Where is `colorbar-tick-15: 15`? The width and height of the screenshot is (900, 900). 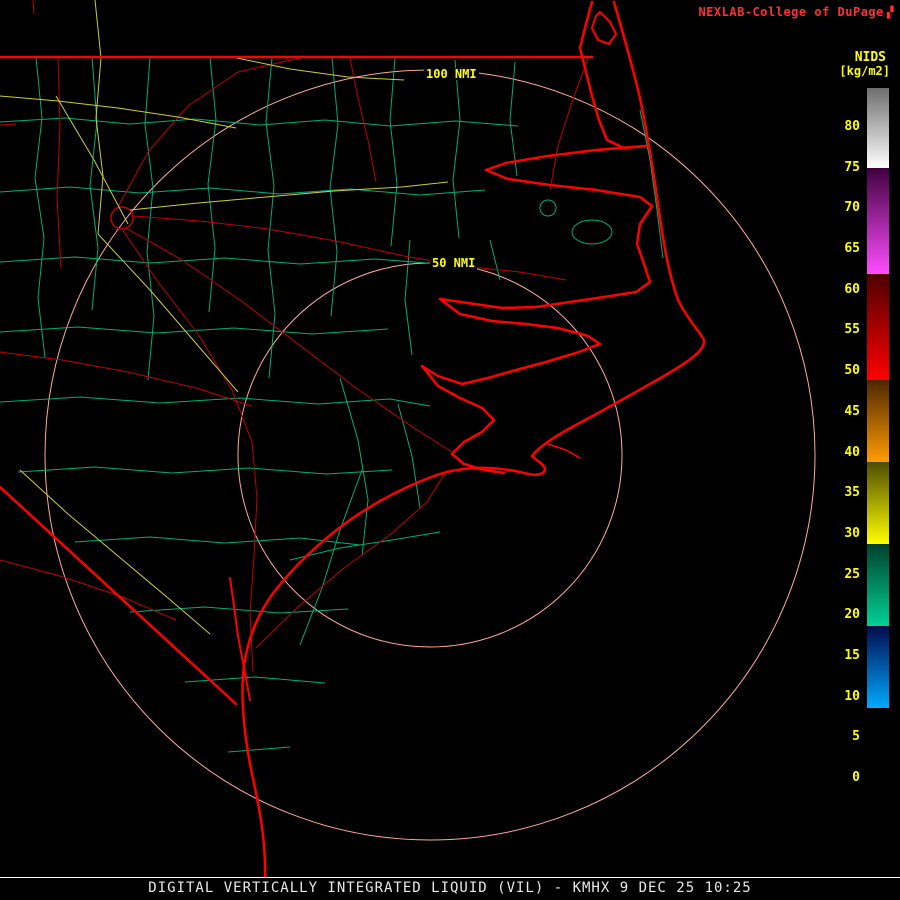 colorbar-tick-15: 15 is located at coordinates (852, 655).